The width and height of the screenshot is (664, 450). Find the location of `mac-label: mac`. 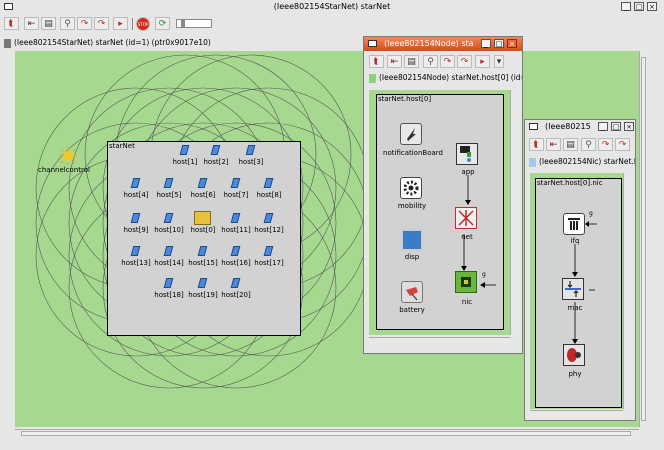

mac-label: mac is located at coordinates (575, 308).